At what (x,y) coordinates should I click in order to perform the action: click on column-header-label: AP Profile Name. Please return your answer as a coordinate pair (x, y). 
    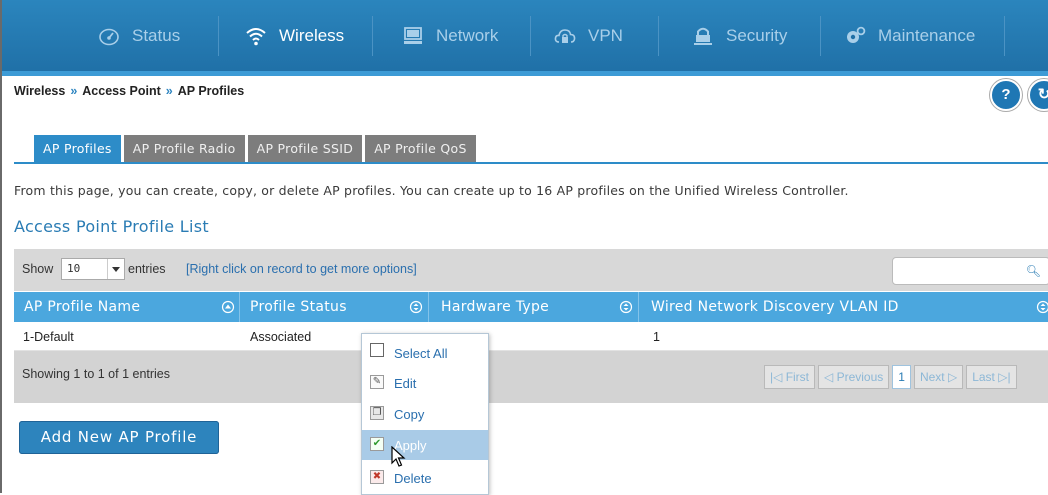
    Looking at the image, I should click on (82, 307).